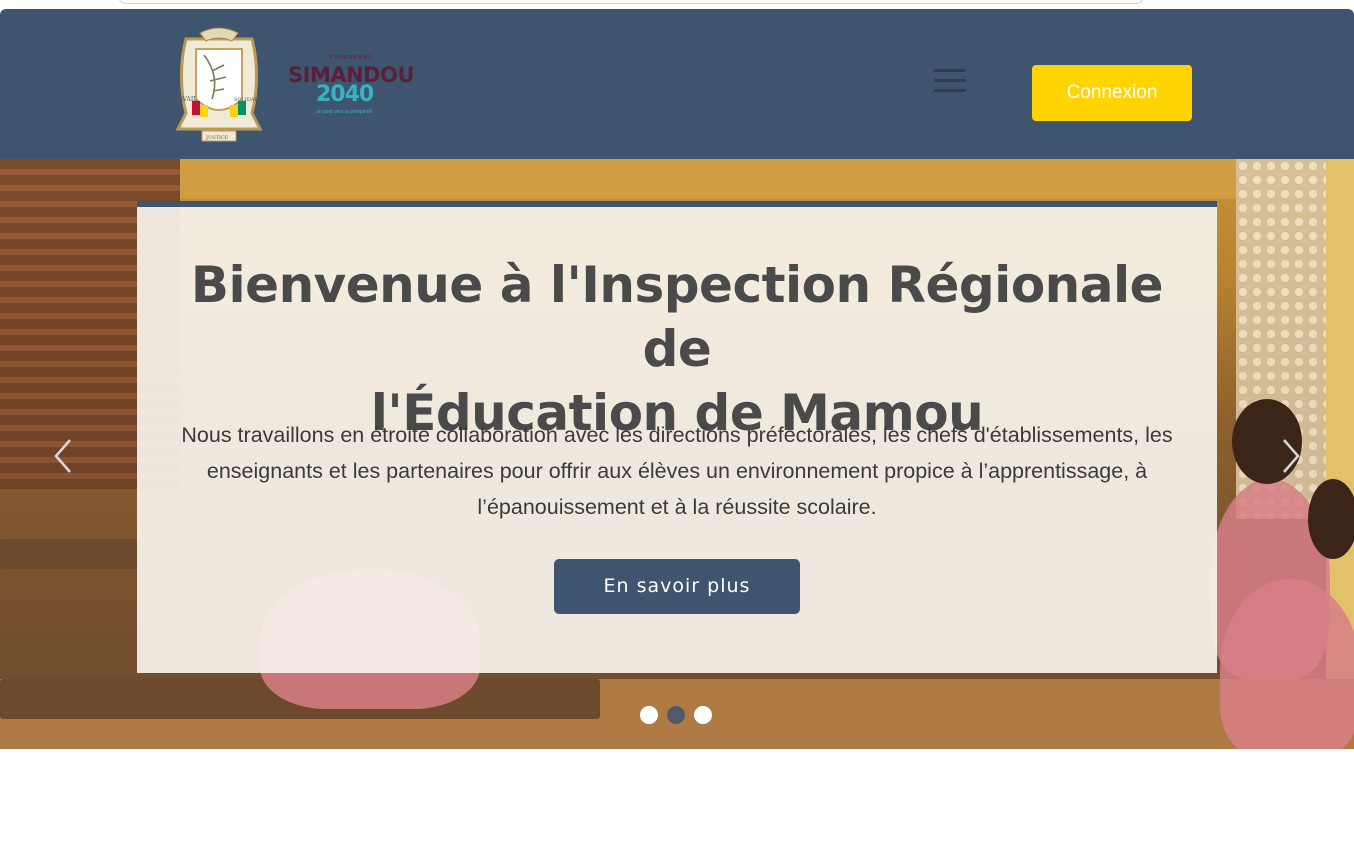 Image resolution: width=1354 pixels, height=846 pixels. I want to click on hero-photo-student, so click(1287, 664).